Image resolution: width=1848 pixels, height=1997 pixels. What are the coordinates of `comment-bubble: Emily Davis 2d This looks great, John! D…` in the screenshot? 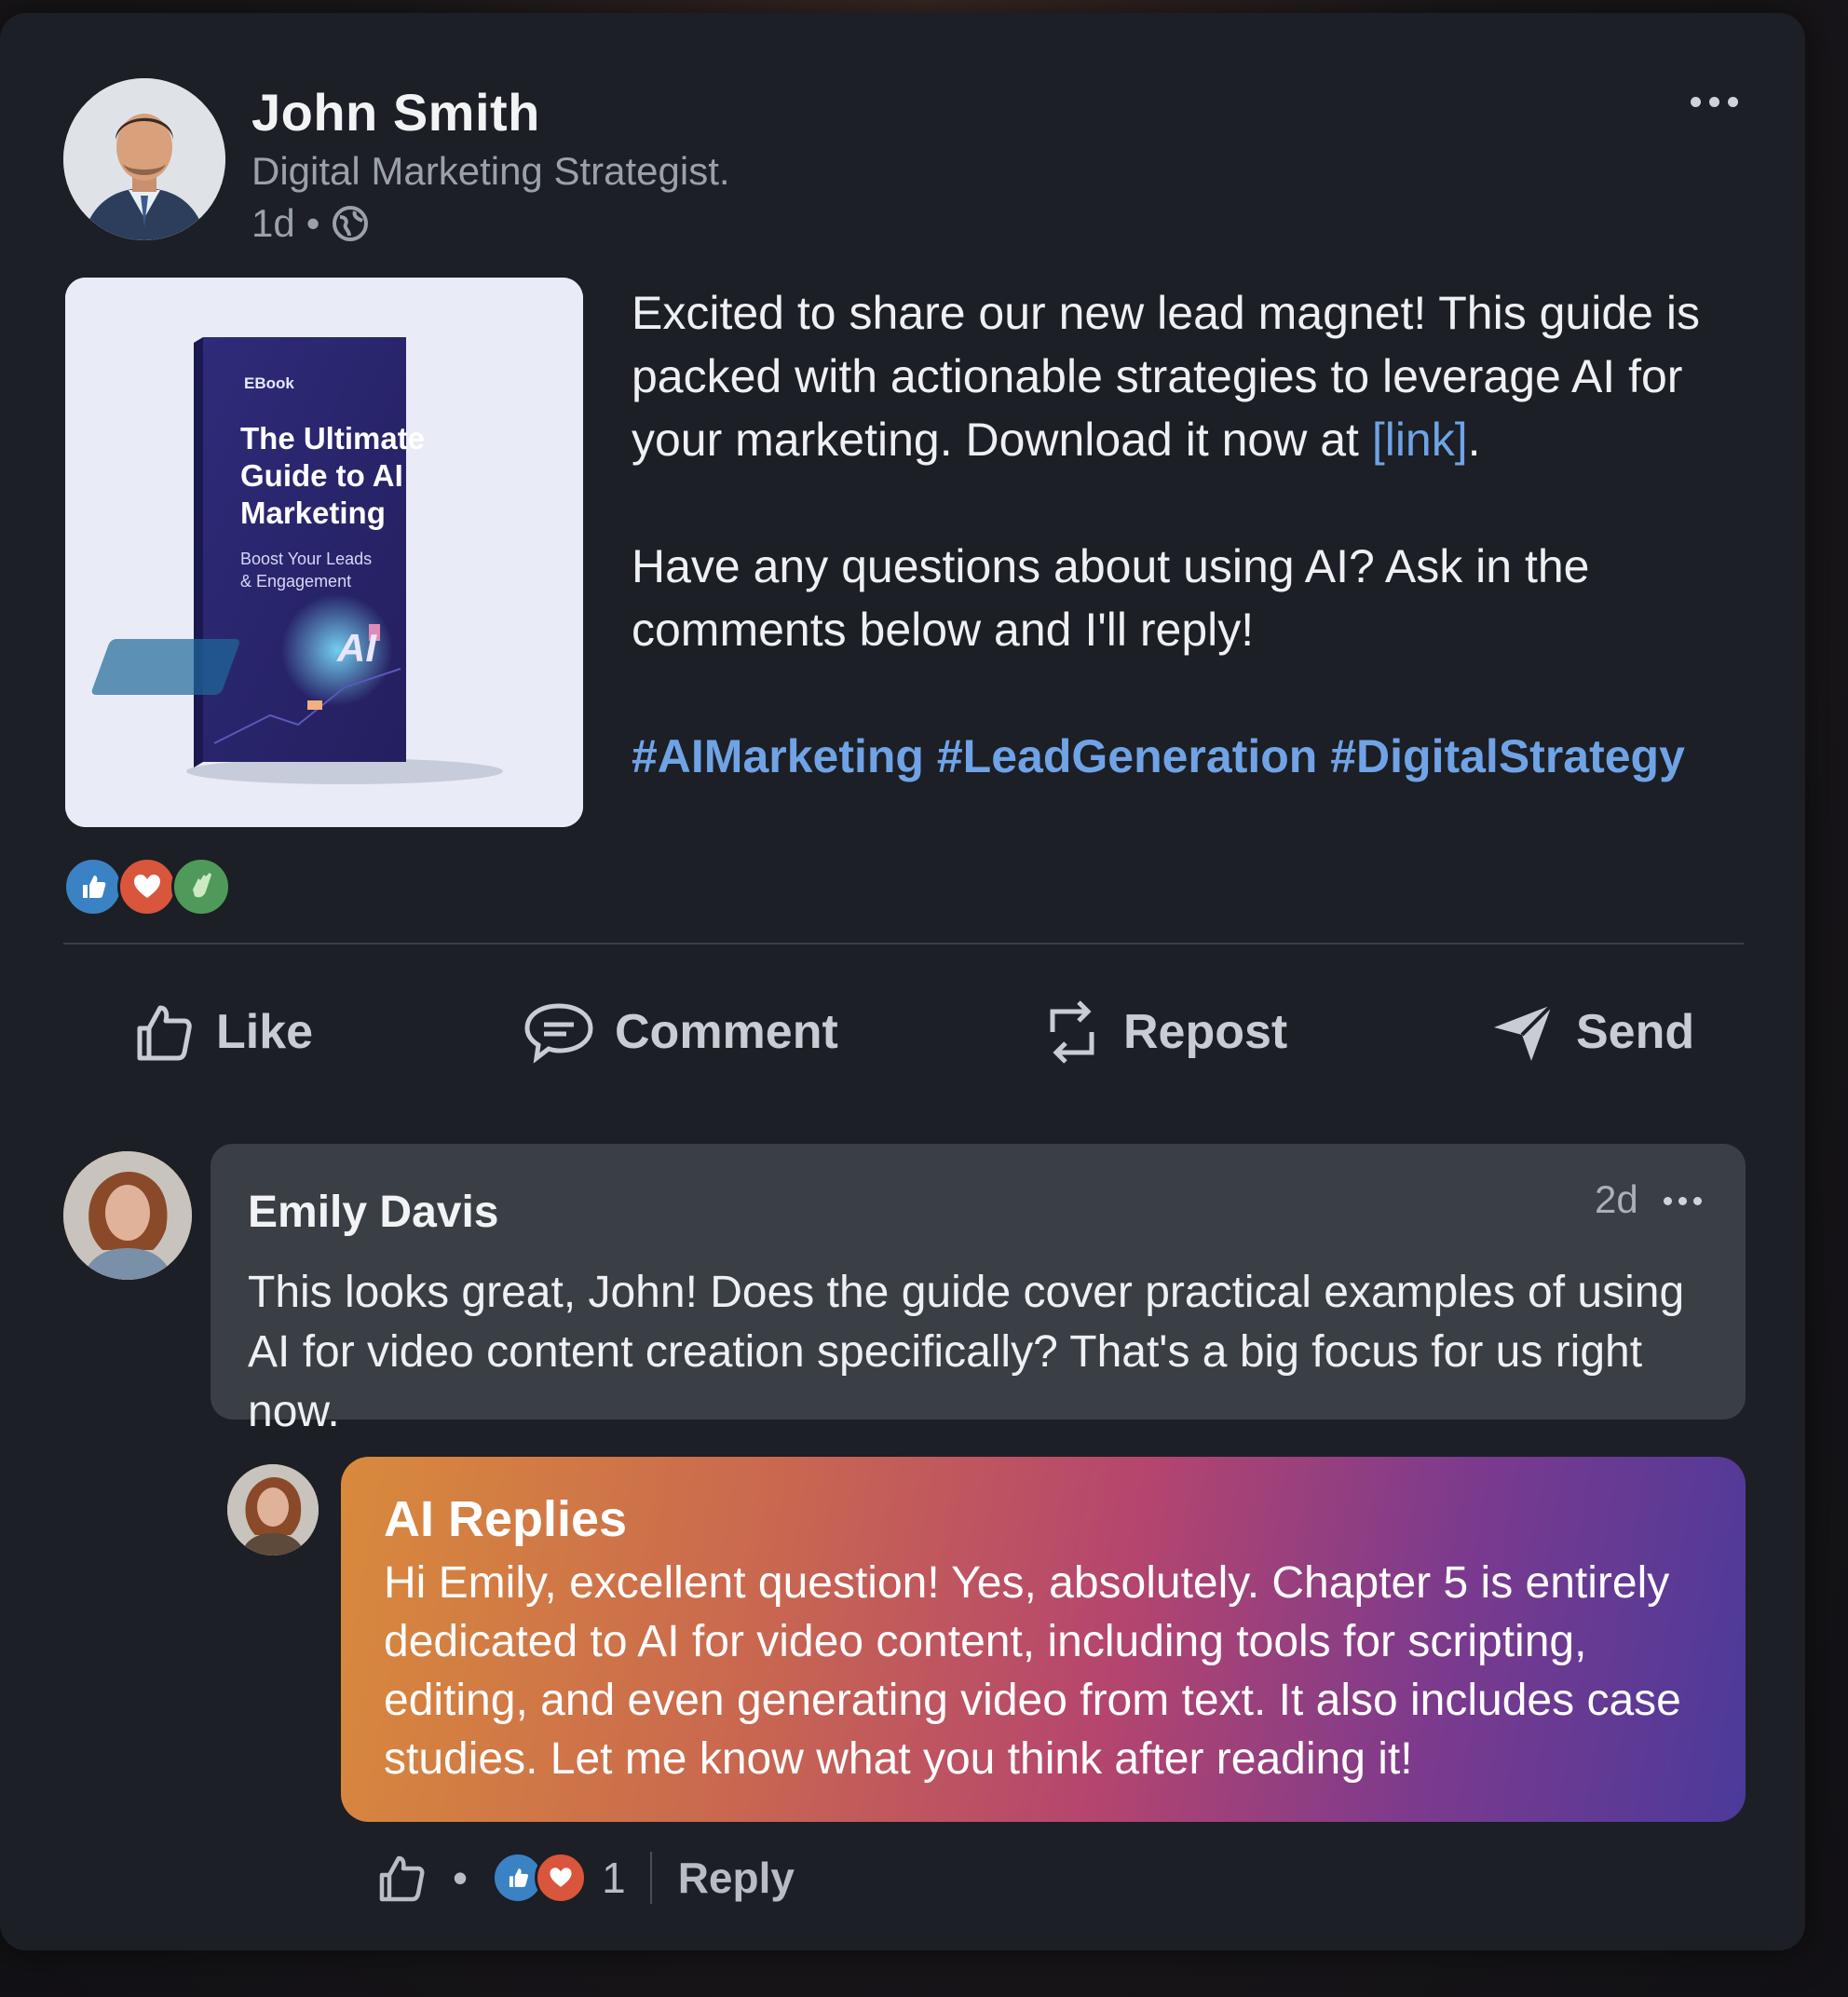 It's located at (979, 1290).